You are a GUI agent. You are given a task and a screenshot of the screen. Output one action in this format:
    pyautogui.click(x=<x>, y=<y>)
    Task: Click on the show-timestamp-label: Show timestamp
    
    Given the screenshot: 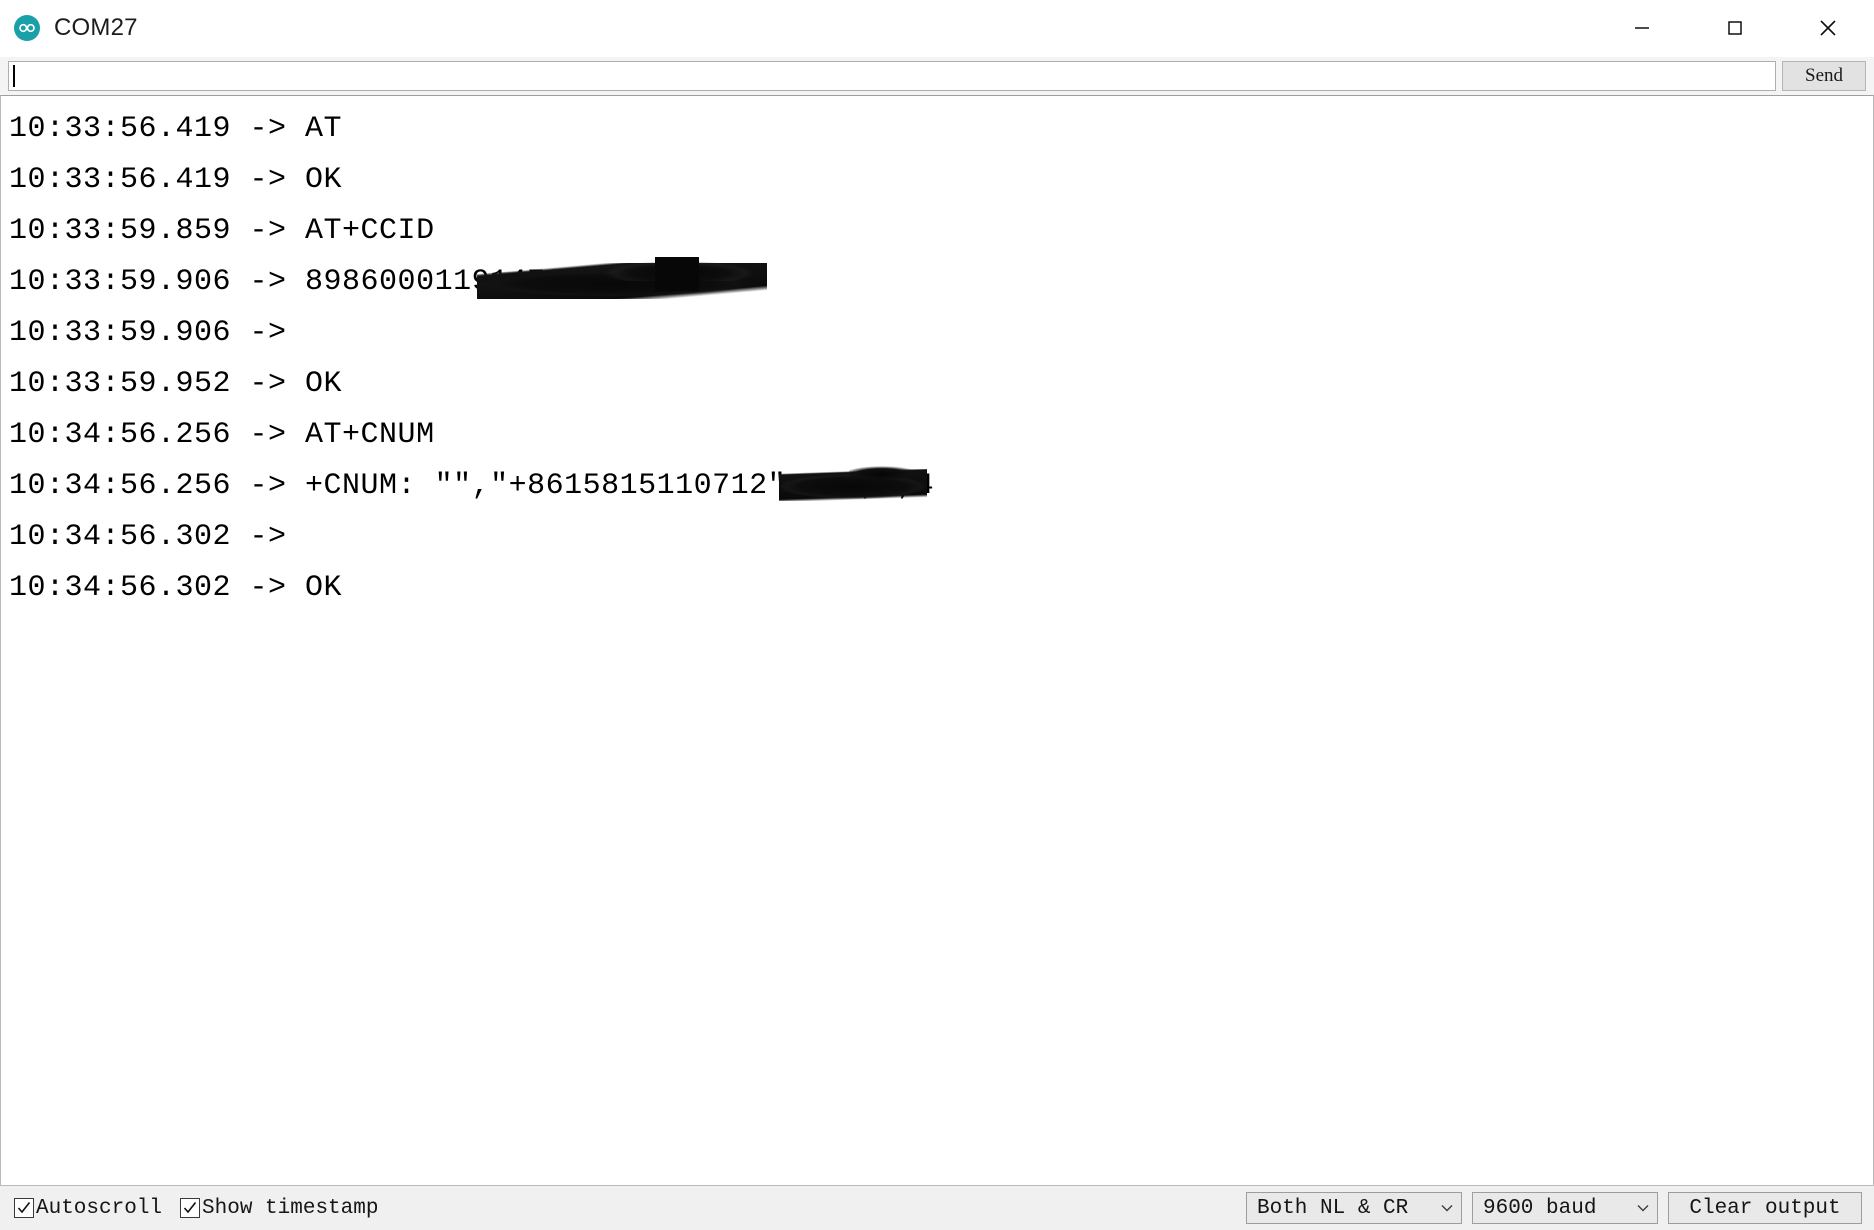 What is the action you would take?
    pyautogui.click(x=290, y=1208)
    